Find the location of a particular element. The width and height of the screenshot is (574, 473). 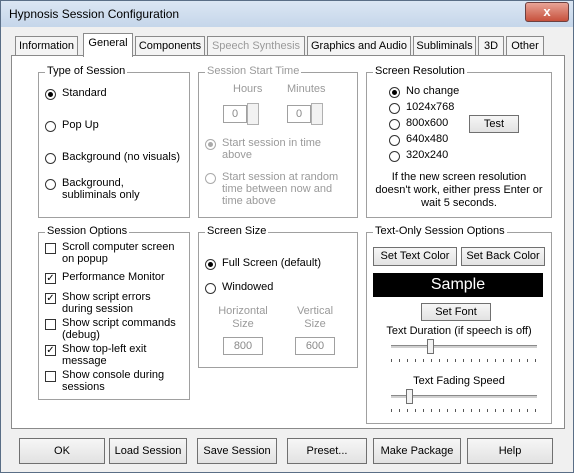

option-label: 320x240 is located at coordinates (427, 155).